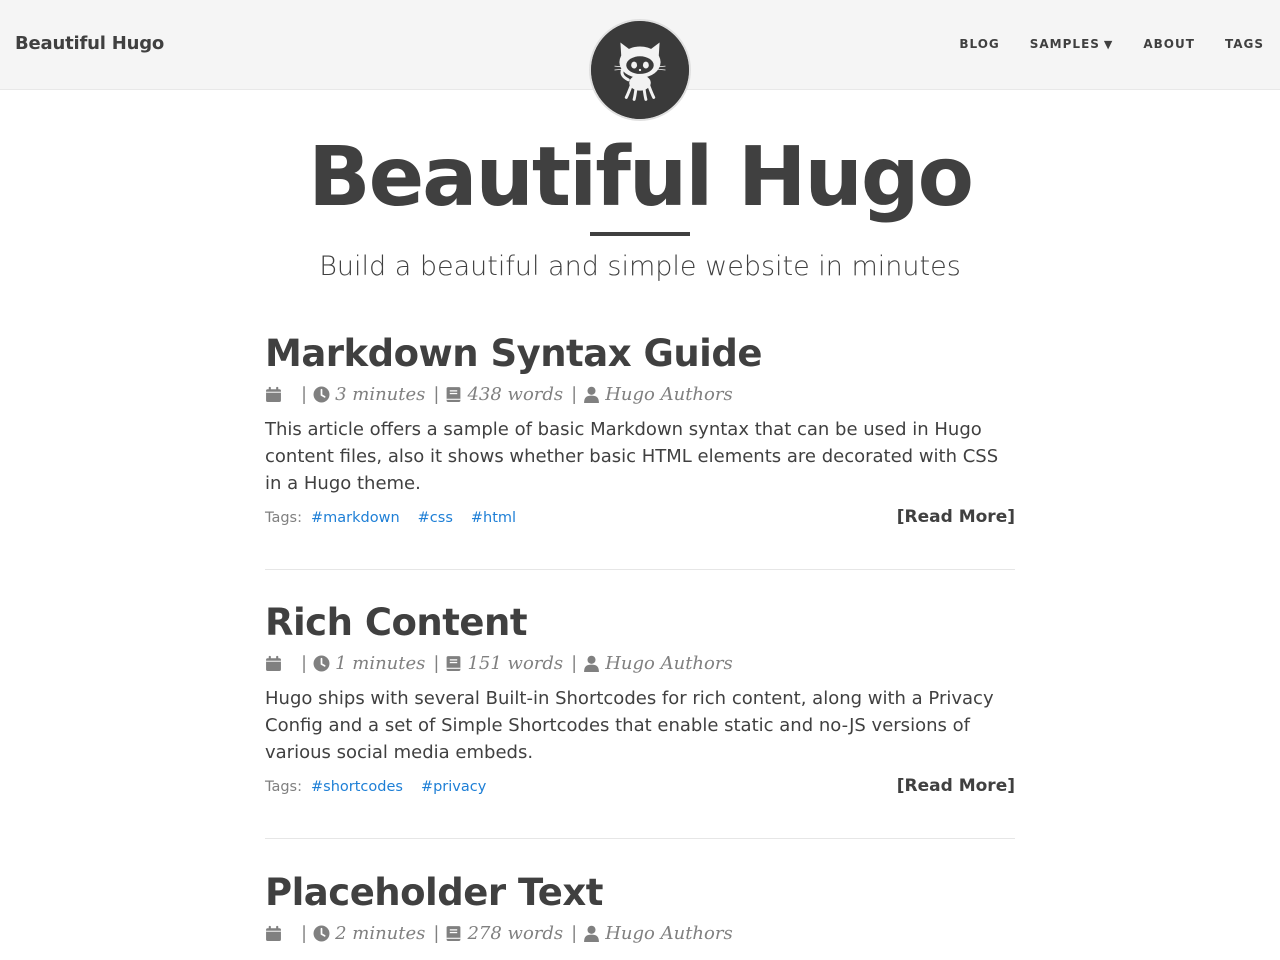 The image size is (1280, 960). I want to click on tag-link: #css, so click(435, 518).